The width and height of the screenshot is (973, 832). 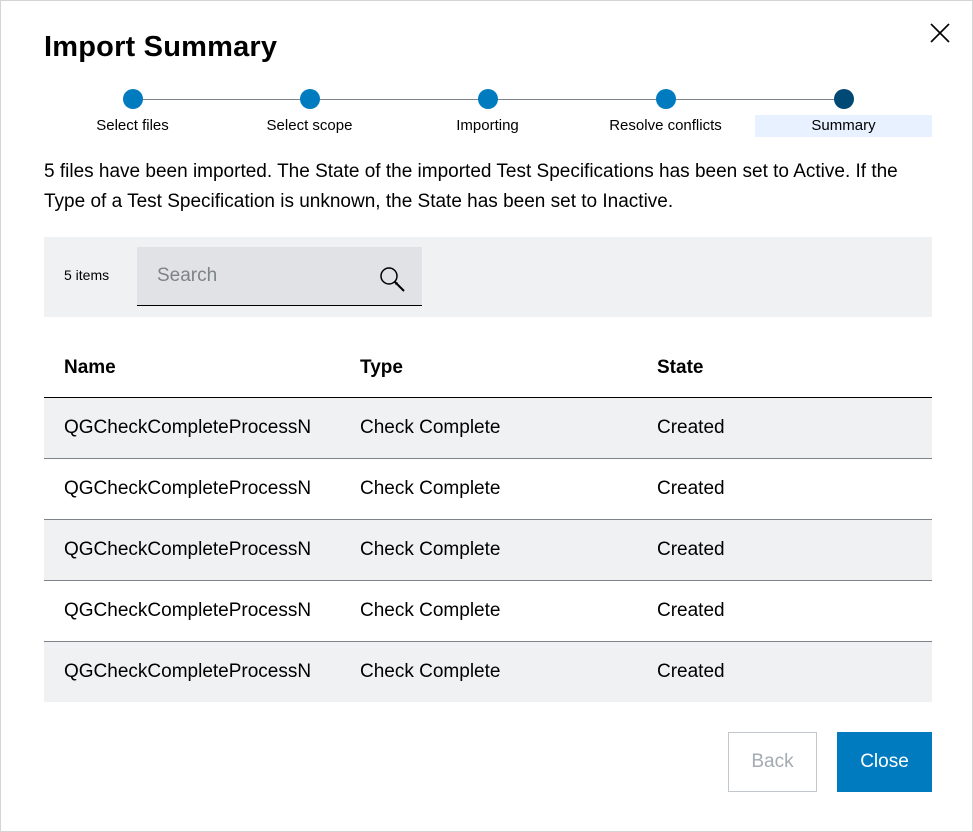 What do you see at coordinates (257, 276) in the screenshot?
I see `search-input` at bounding box center [257, 276].